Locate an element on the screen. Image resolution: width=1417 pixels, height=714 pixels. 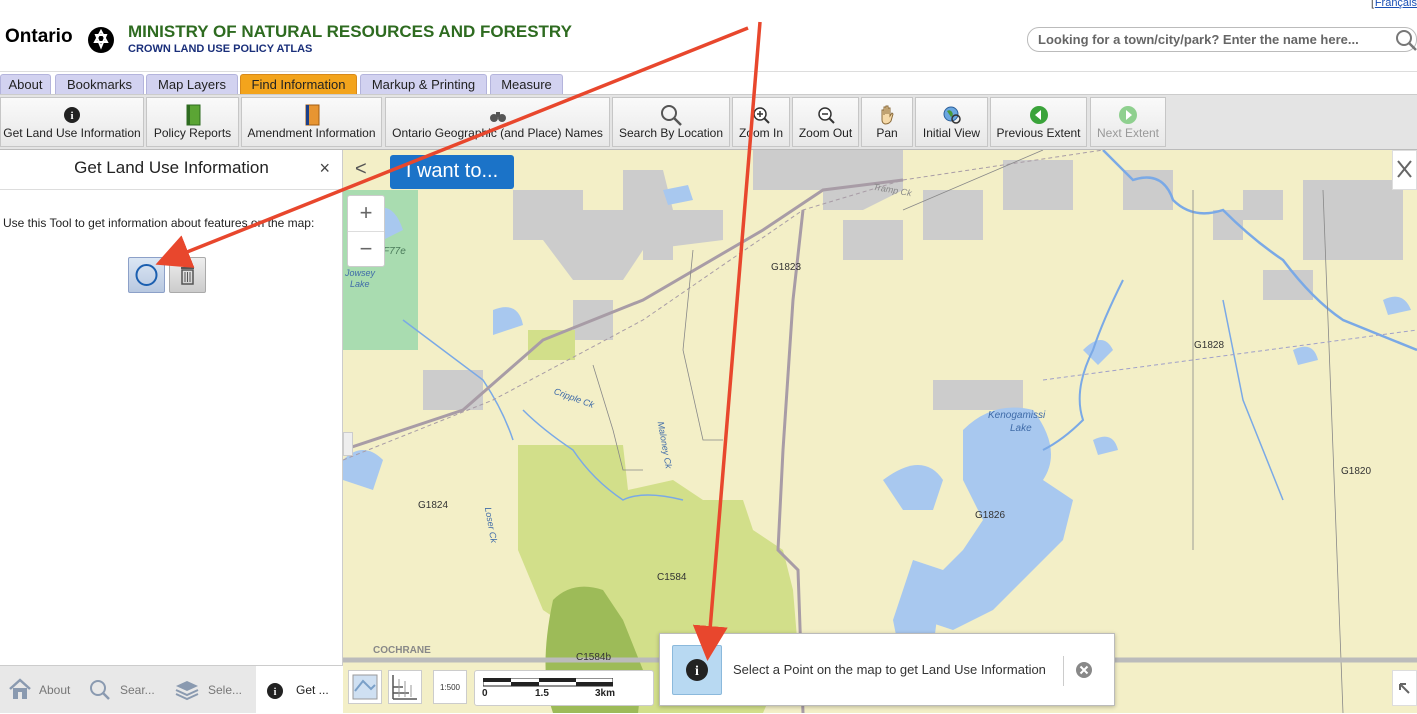
amendment-information-button: Amendment Information is located at coordinates (311, 122).